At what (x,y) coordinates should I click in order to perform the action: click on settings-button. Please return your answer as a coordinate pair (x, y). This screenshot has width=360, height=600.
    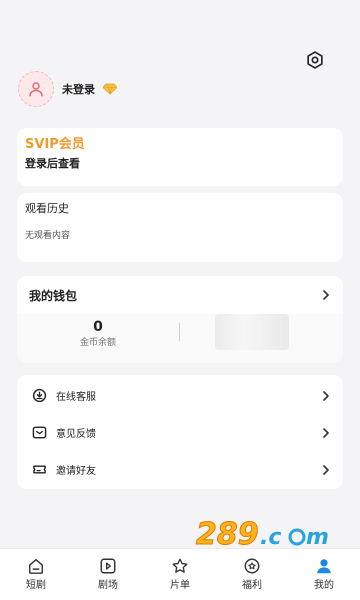
    Looking at the image, I should click on (315, 60).